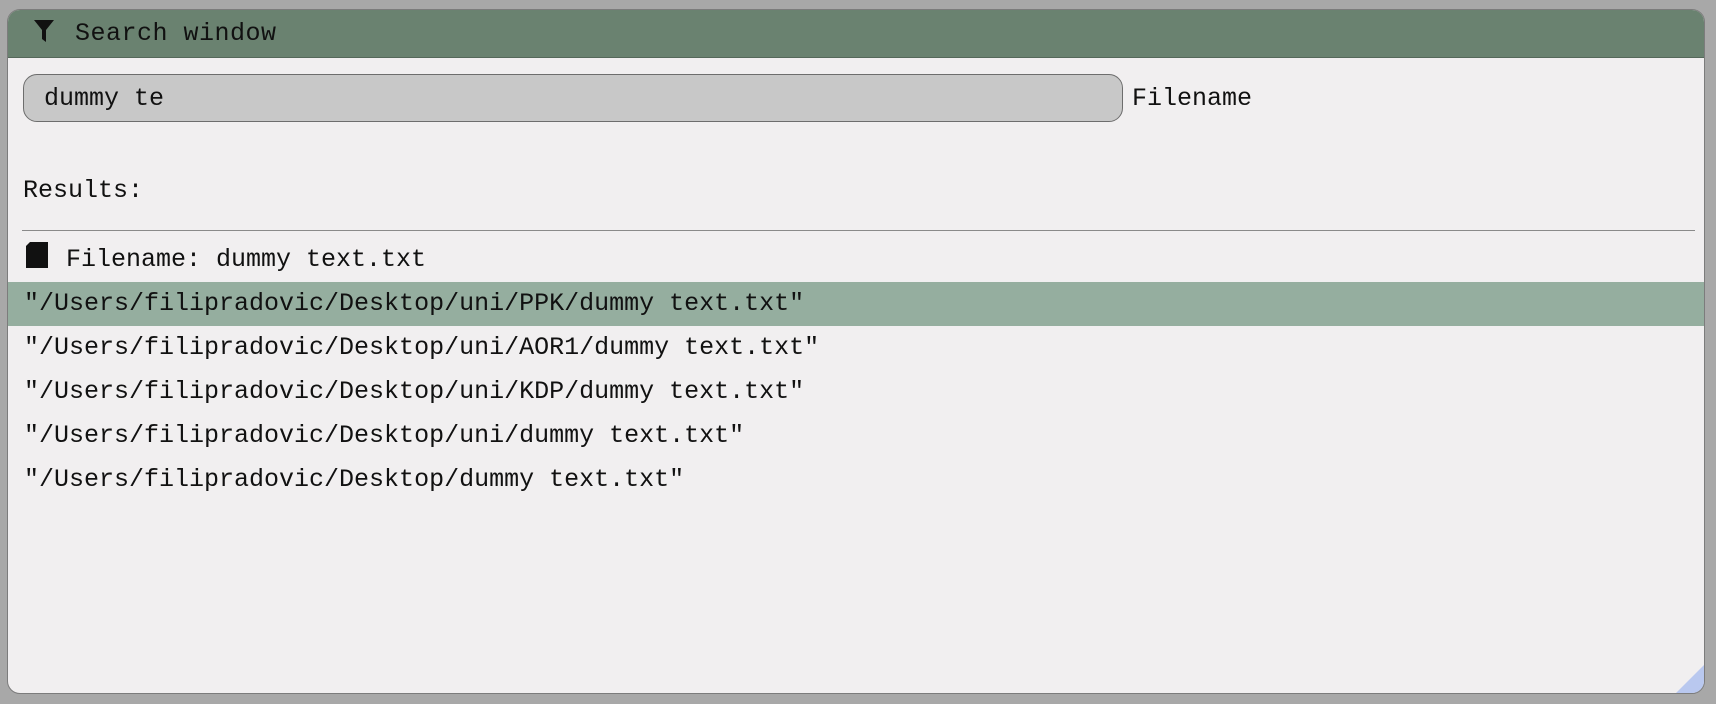 Image resolution: width=1716 pixels, height=704 pixels. I want to click on window-titlebar: Search window, so click(856, 34).